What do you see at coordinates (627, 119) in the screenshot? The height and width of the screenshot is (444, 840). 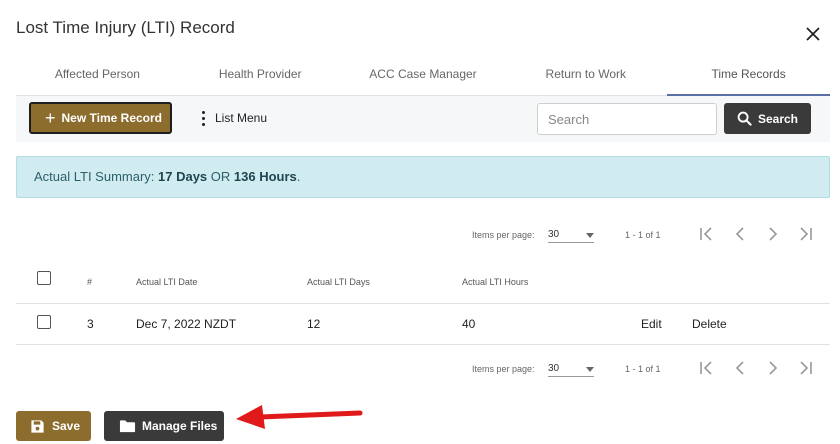 I see `search-input` at bounding box center [627, 119].